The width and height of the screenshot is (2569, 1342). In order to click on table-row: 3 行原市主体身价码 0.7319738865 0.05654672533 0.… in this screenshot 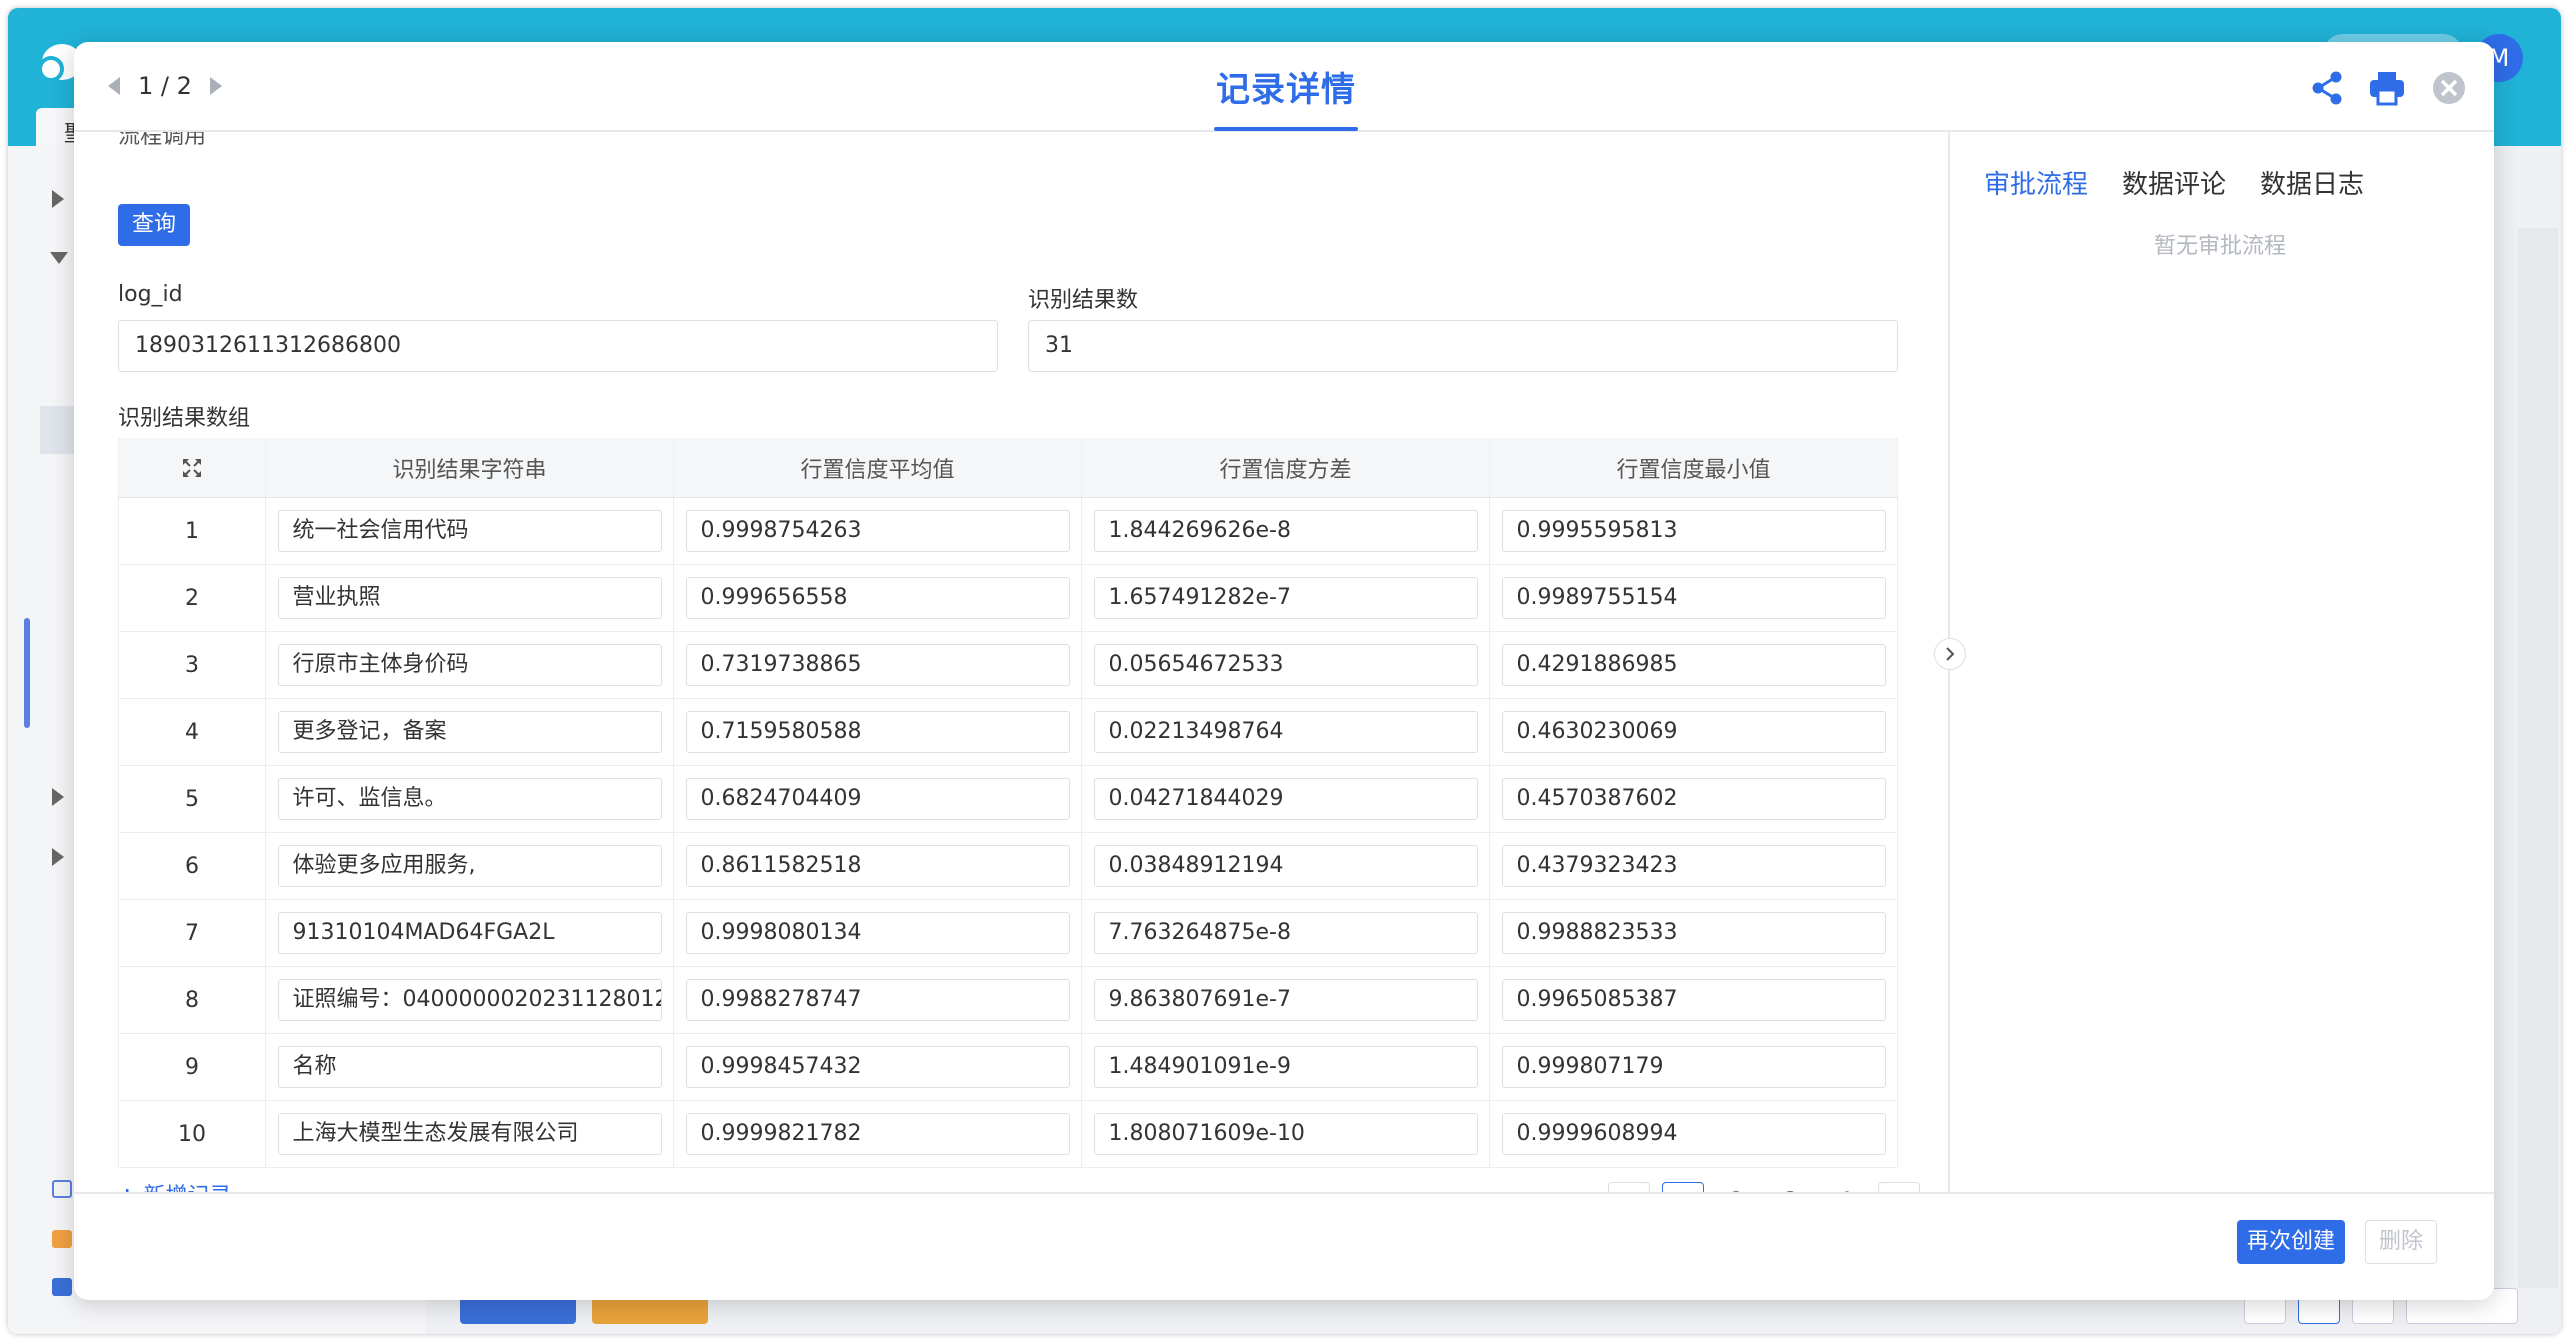, I will do `click(1008, 665)`.